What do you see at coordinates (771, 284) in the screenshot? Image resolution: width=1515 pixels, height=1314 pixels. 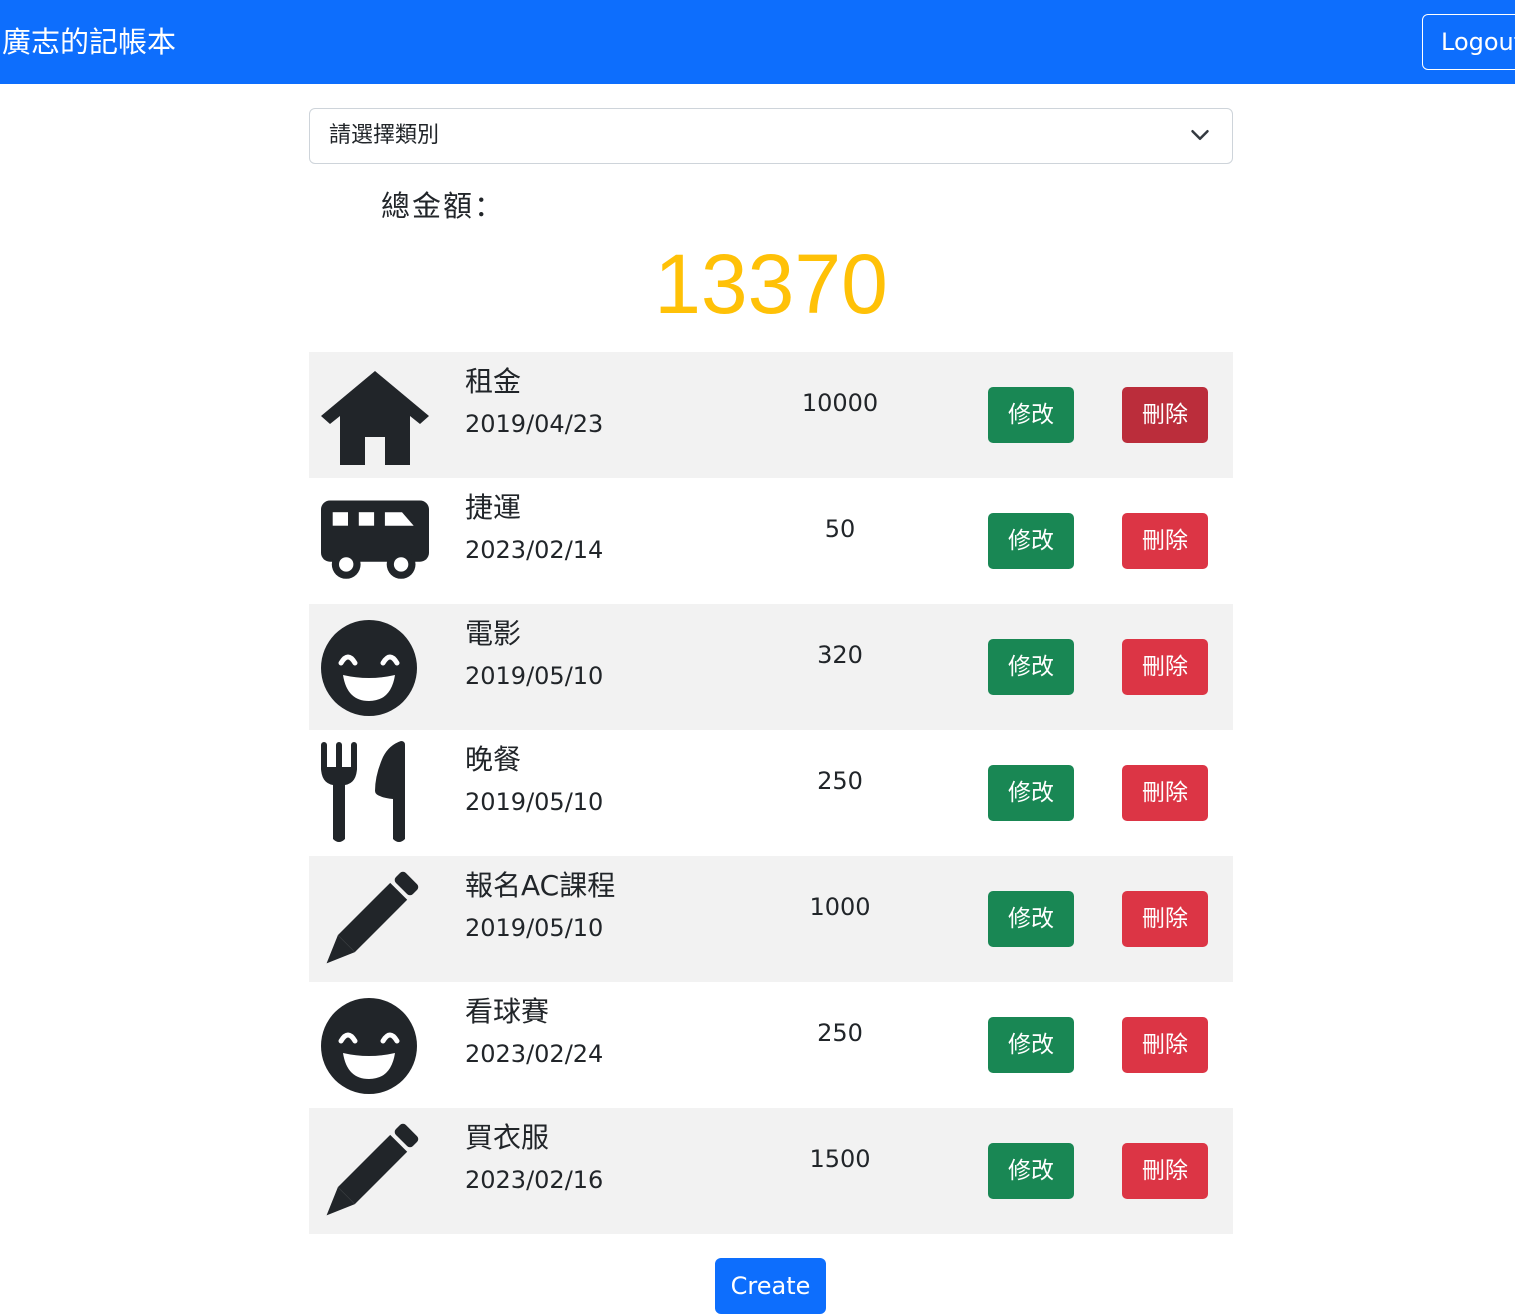 I see `total-amount: 13370` at bounding box center [771, 284].